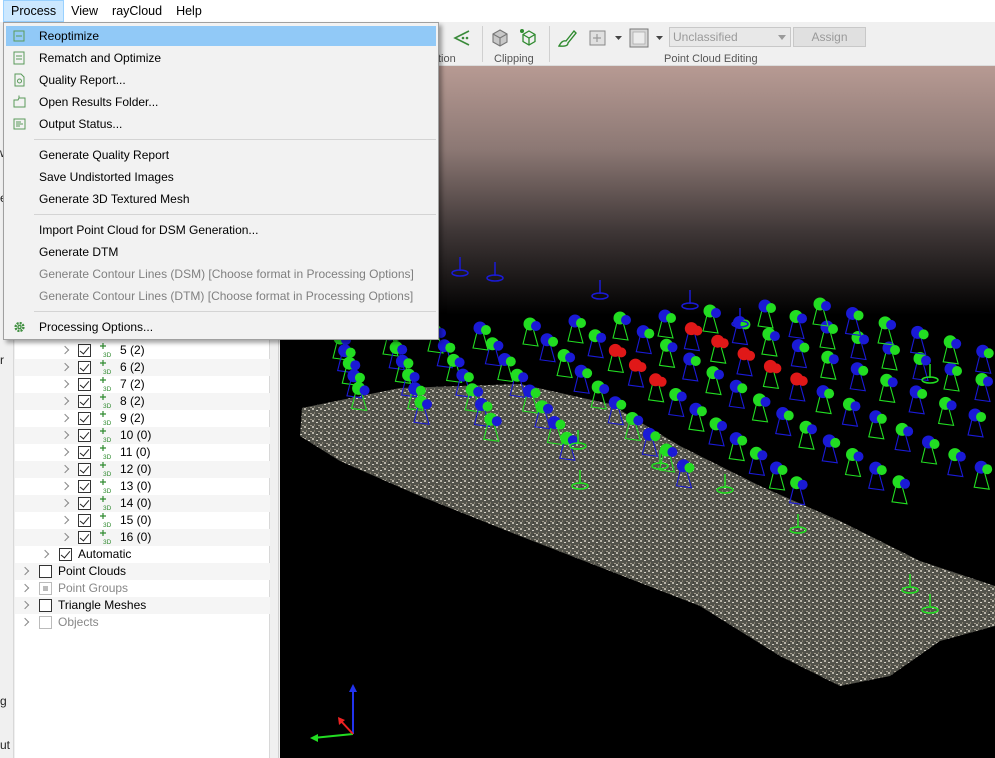 This screenshot has height=758, width=995. What do you see at coordinates (142, 401) in the screenshot?
I see `tree-camera-group: 3D 8 (2)` at bounding box center [142, 401].